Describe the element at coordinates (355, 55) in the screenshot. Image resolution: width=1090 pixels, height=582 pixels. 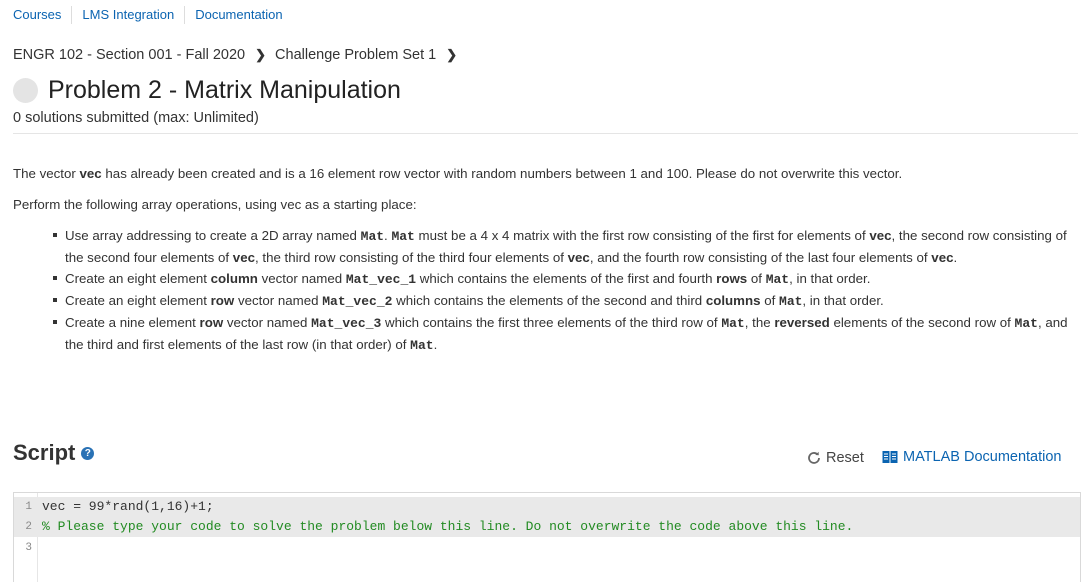
I see `breadcrumb-set-link: Challenge Problem Set 1` at that location.